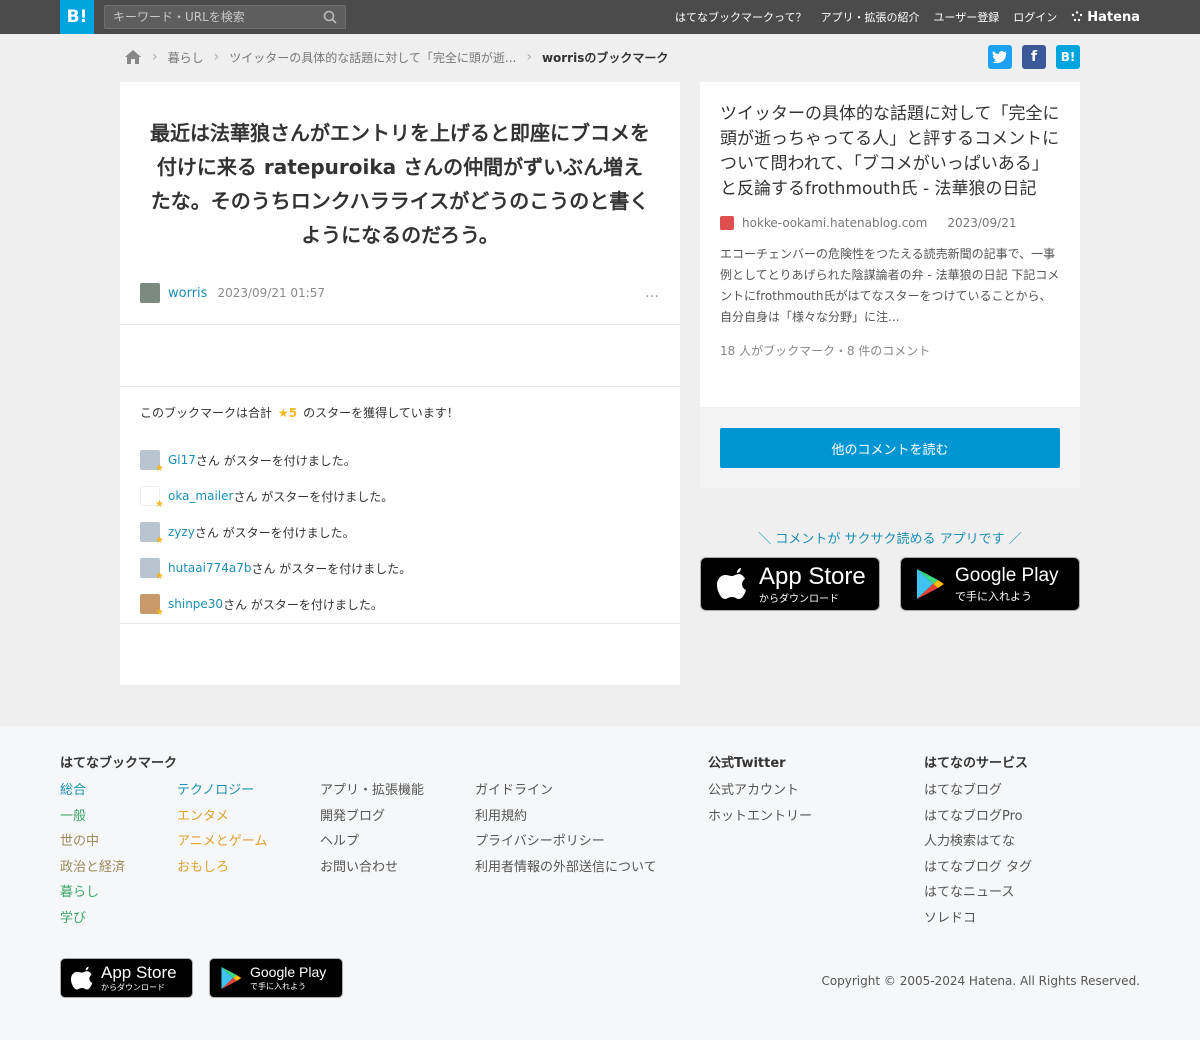  I want to click on footer-category: 政治と経済, so click(92, 868).